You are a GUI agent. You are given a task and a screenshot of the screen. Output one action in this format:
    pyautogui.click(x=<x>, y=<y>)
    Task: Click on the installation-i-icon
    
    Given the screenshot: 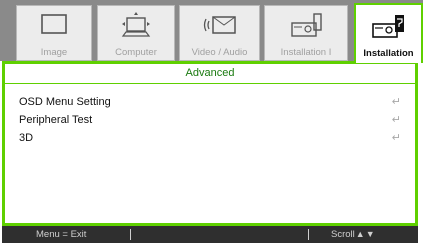 What is the action you would take?
    pyautogui.click(x=306, y=25)
    